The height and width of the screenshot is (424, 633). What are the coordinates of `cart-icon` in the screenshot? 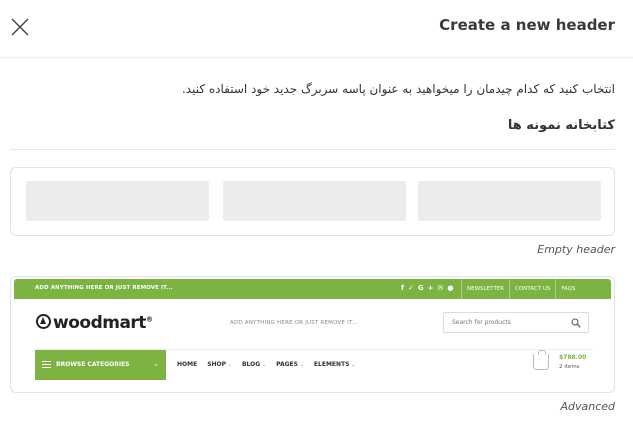 It's located at (541, 360).